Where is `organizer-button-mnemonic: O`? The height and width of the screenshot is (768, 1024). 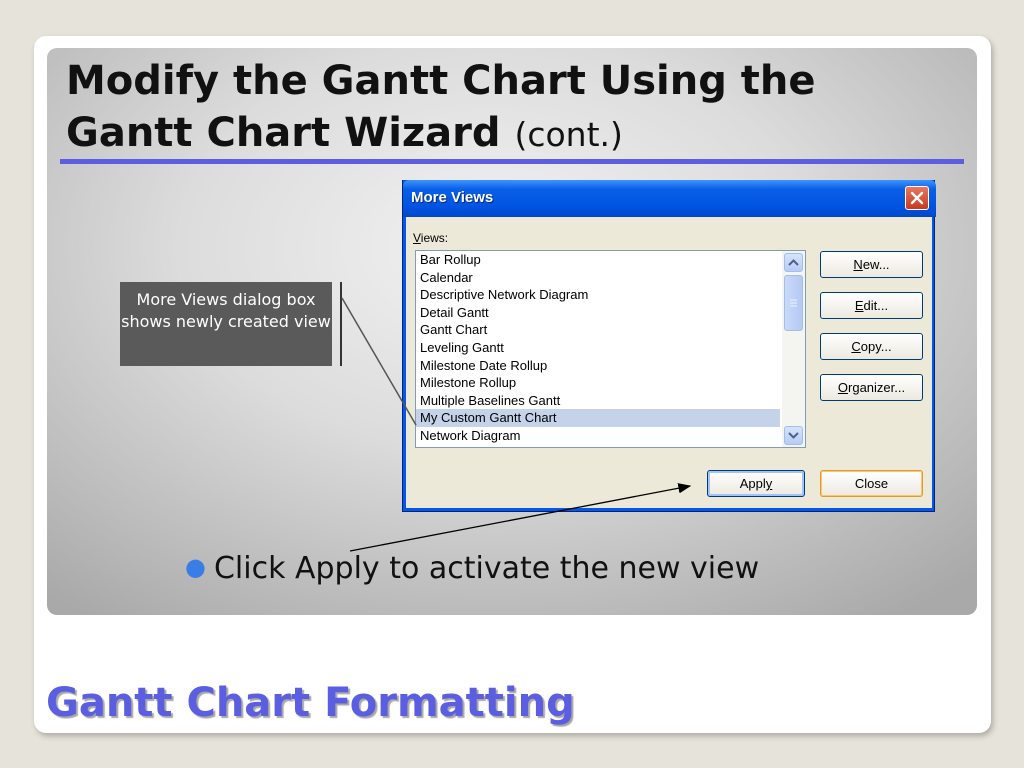
organizer-button-mnemonic: O is located at coordinates (843, 387).